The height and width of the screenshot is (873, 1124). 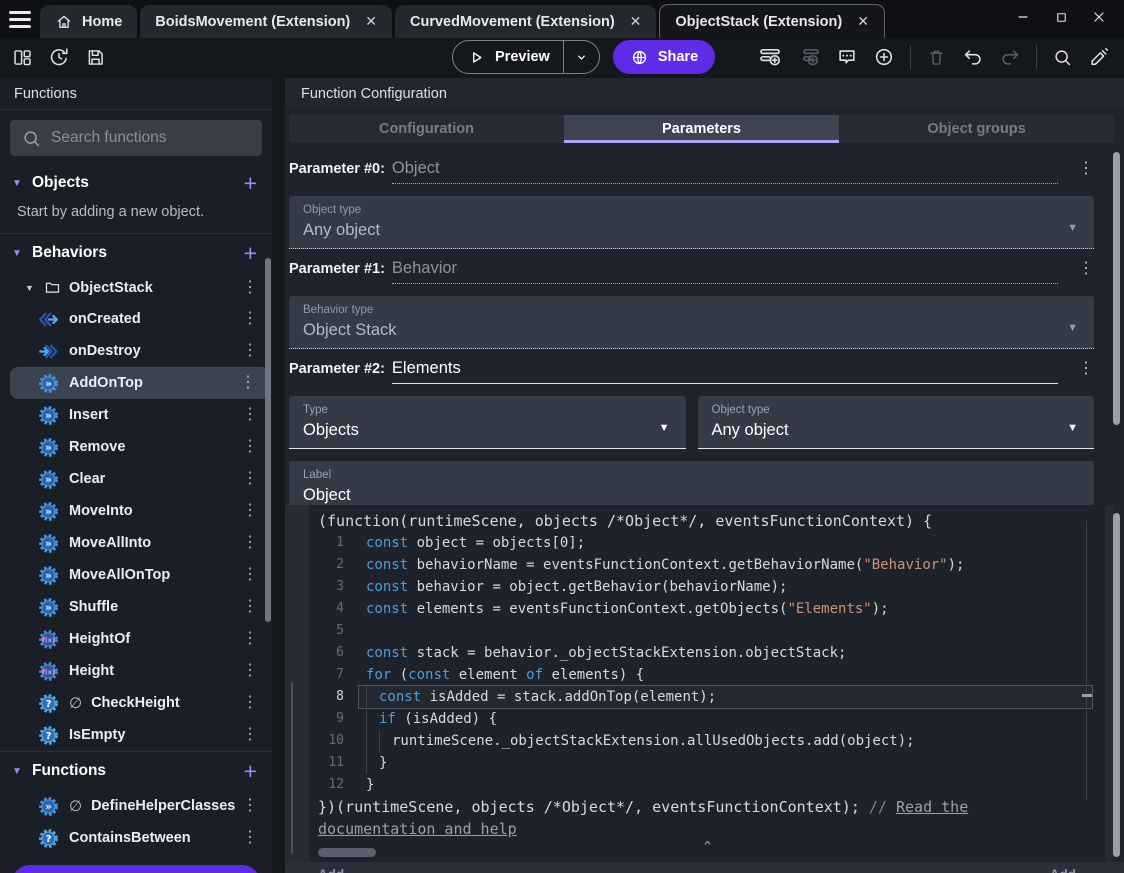 What do you see at coordinates (487, 422) in the screenshot?
I see `type-select: Type Objects ▼` at bounding box center [487, 422].